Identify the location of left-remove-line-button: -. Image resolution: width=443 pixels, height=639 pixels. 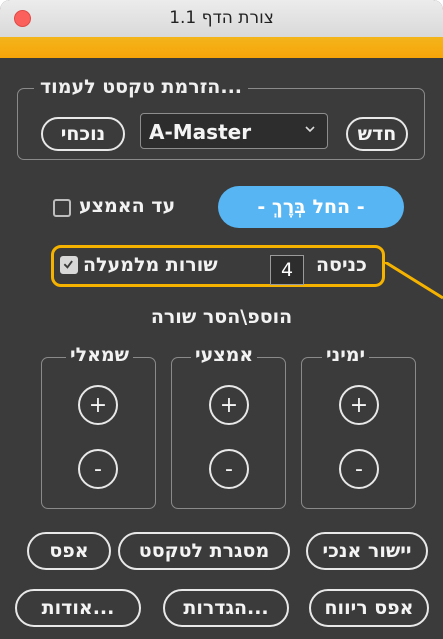
(98, 469).